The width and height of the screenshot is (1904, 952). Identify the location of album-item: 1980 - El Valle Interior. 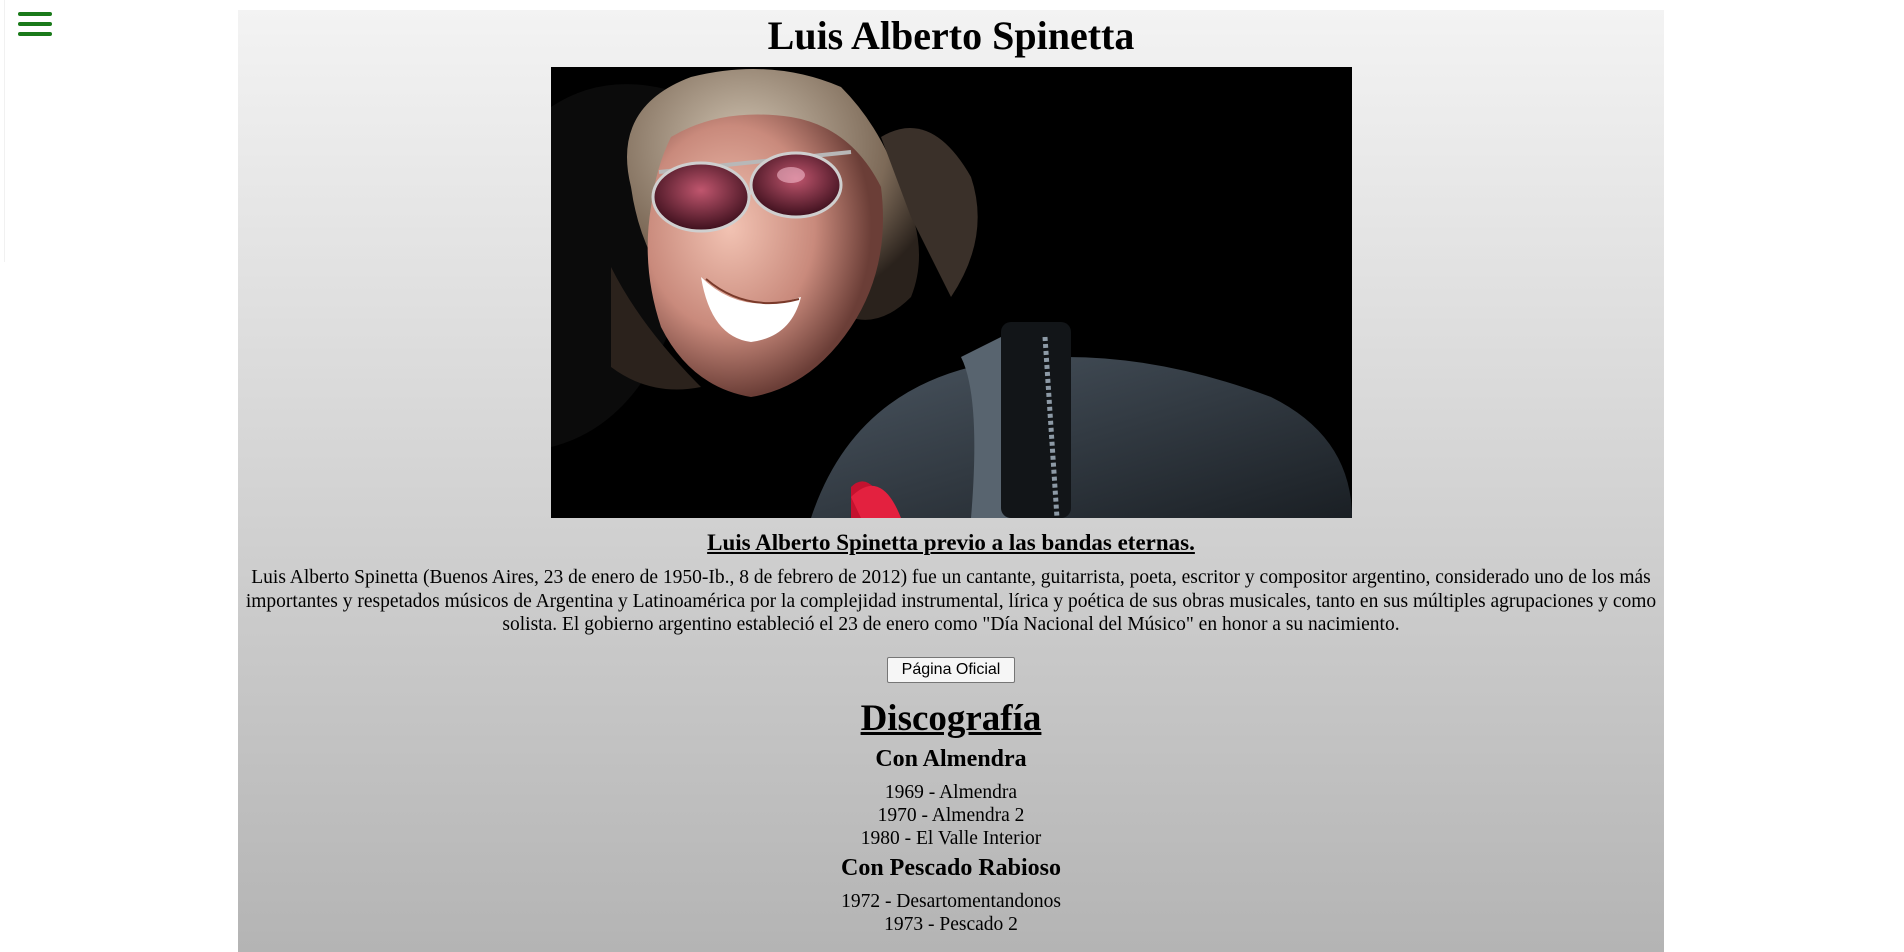
(951, 838).